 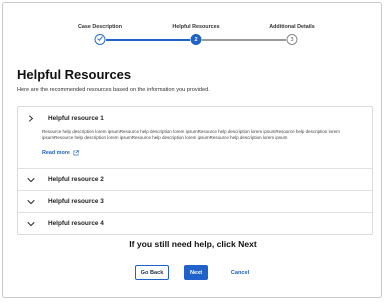 What do you see at coordinates (292, 39) in the screenshot?
I see `step-3-pending-indicator: 3` at bounding box center [292, 39].